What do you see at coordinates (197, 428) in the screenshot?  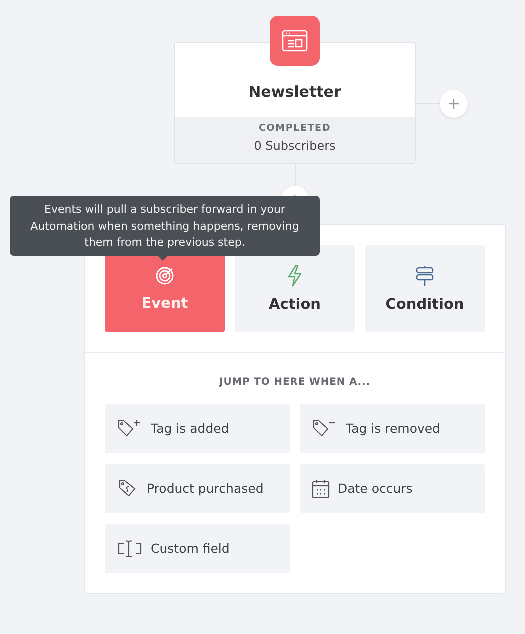 I see `trigger-option: Tag is added` at bounding box center [197, 428].